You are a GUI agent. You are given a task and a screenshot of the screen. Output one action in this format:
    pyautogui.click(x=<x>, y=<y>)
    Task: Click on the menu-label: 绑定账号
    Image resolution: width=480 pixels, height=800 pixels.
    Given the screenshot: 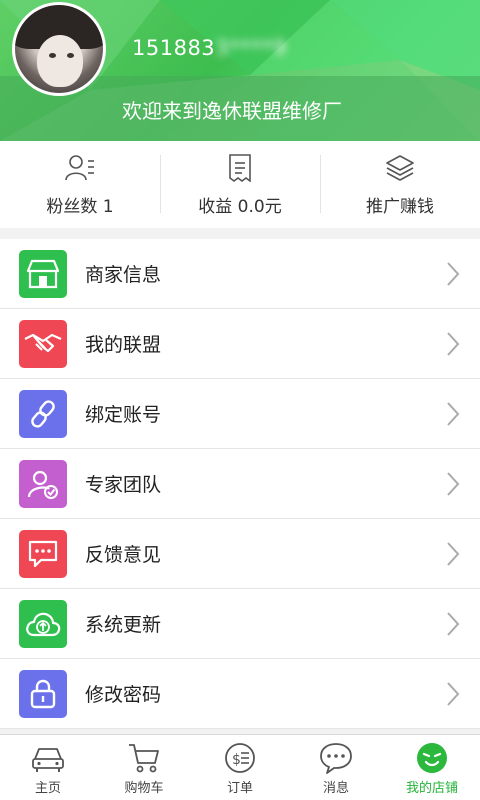 What is the action you would take?
    pyautogui.click(x=123, y=415)
    